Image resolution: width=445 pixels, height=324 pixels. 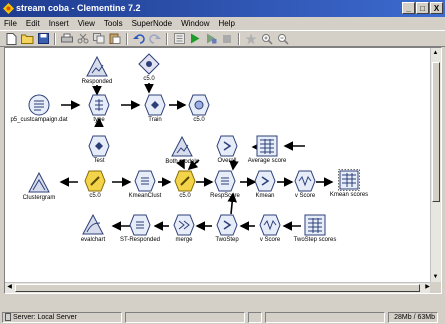 I want to click on status-bar: Server: Local Server 28Mb / 63Mb, so click(x=222, y=317).